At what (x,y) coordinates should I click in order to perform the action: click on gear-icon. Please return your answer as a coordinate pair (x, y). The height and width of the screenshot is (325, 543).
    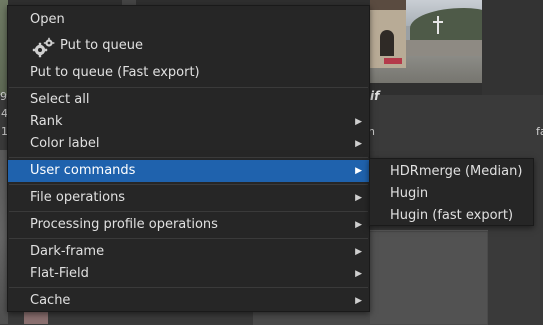
    Looking at the image, I should click on (43, 47).